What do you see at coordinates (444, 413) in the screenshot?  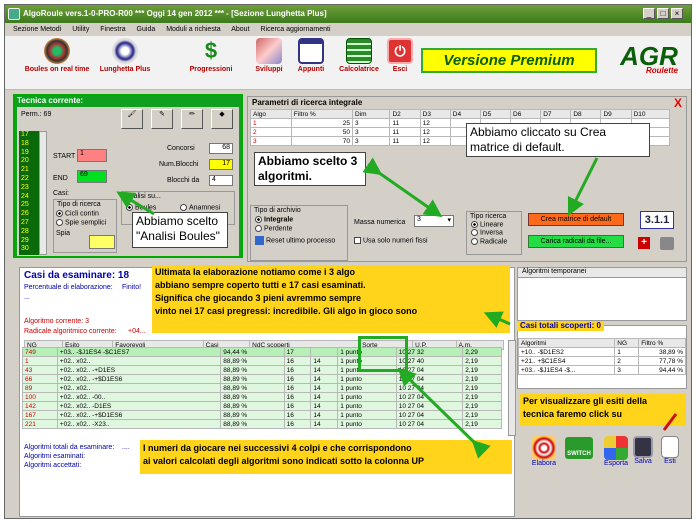 I see `arrow-up` at bounding box center [444, 413].